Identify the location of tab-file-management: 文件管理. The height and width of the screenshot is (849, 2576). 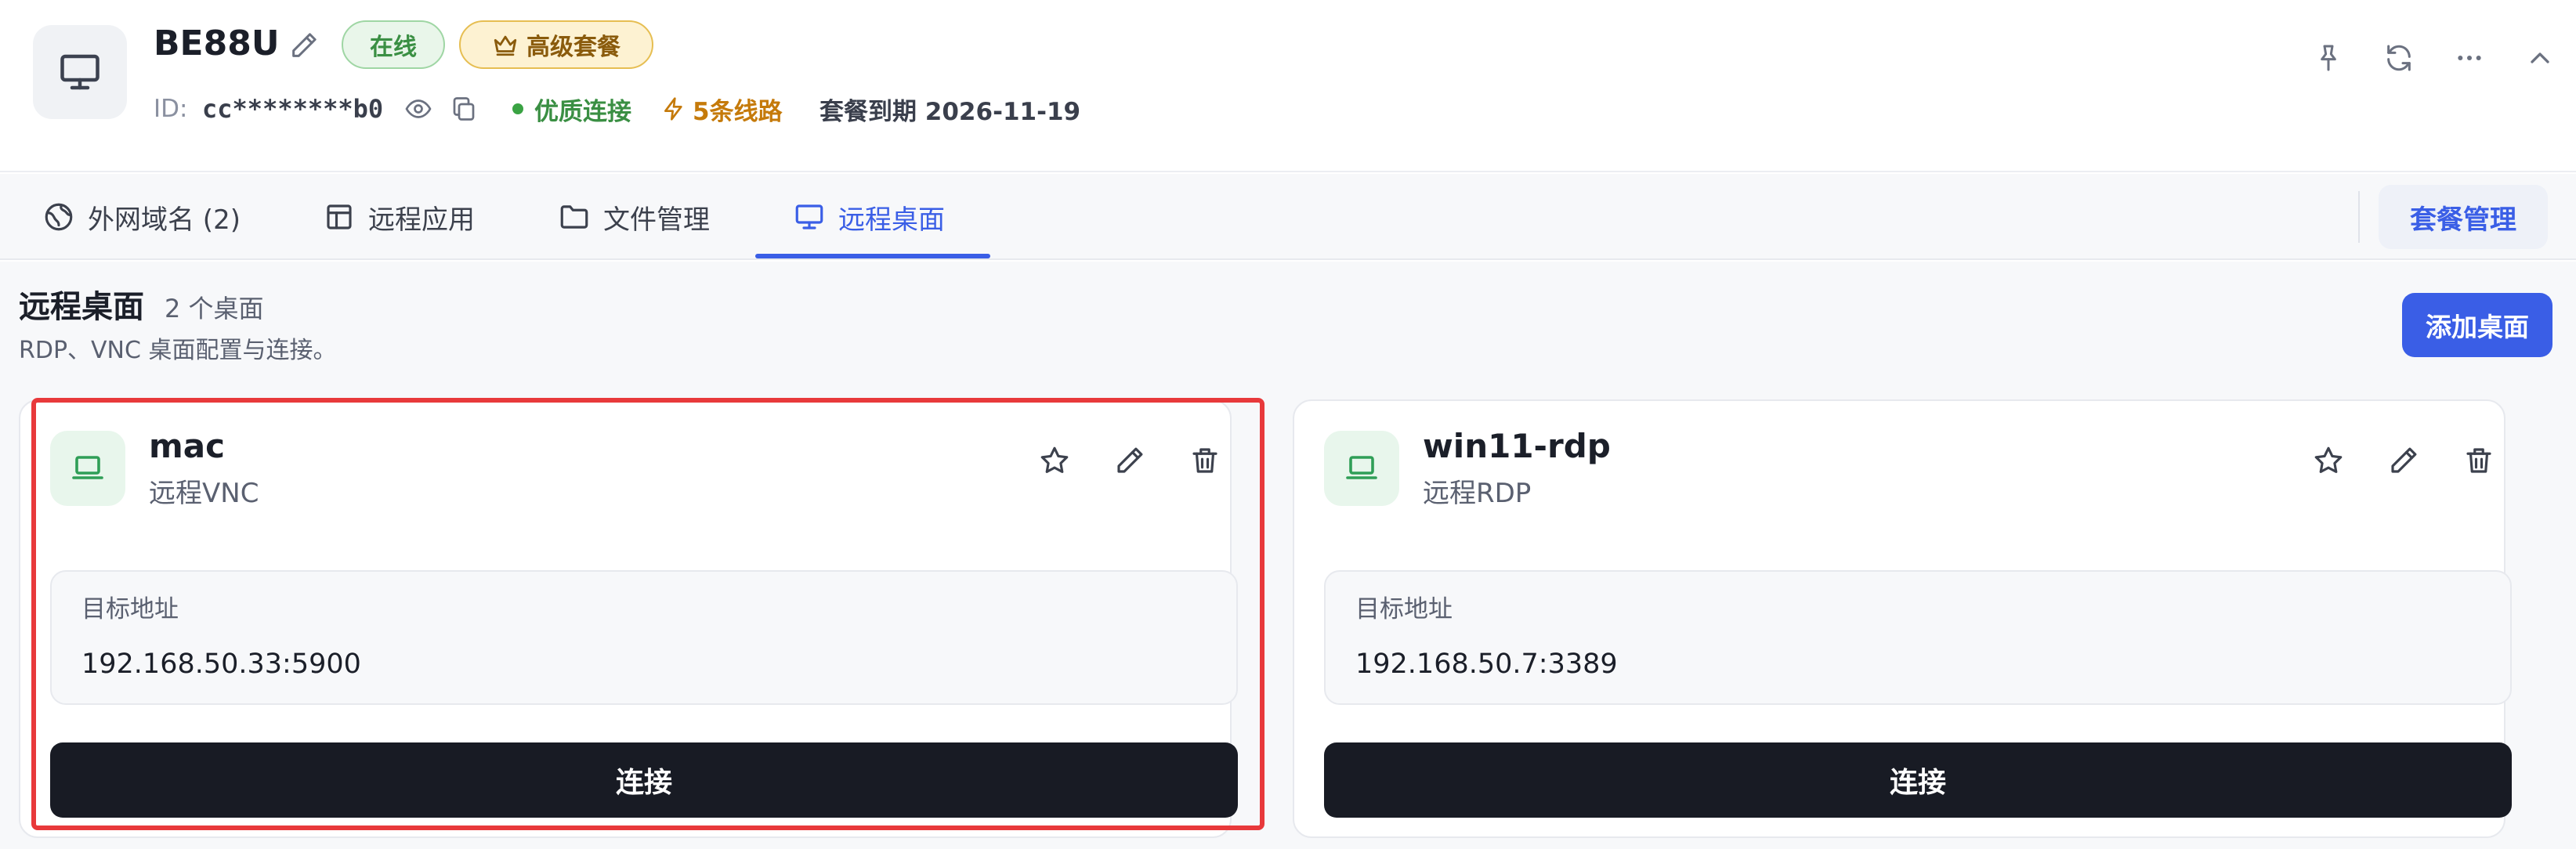
(634, 217).